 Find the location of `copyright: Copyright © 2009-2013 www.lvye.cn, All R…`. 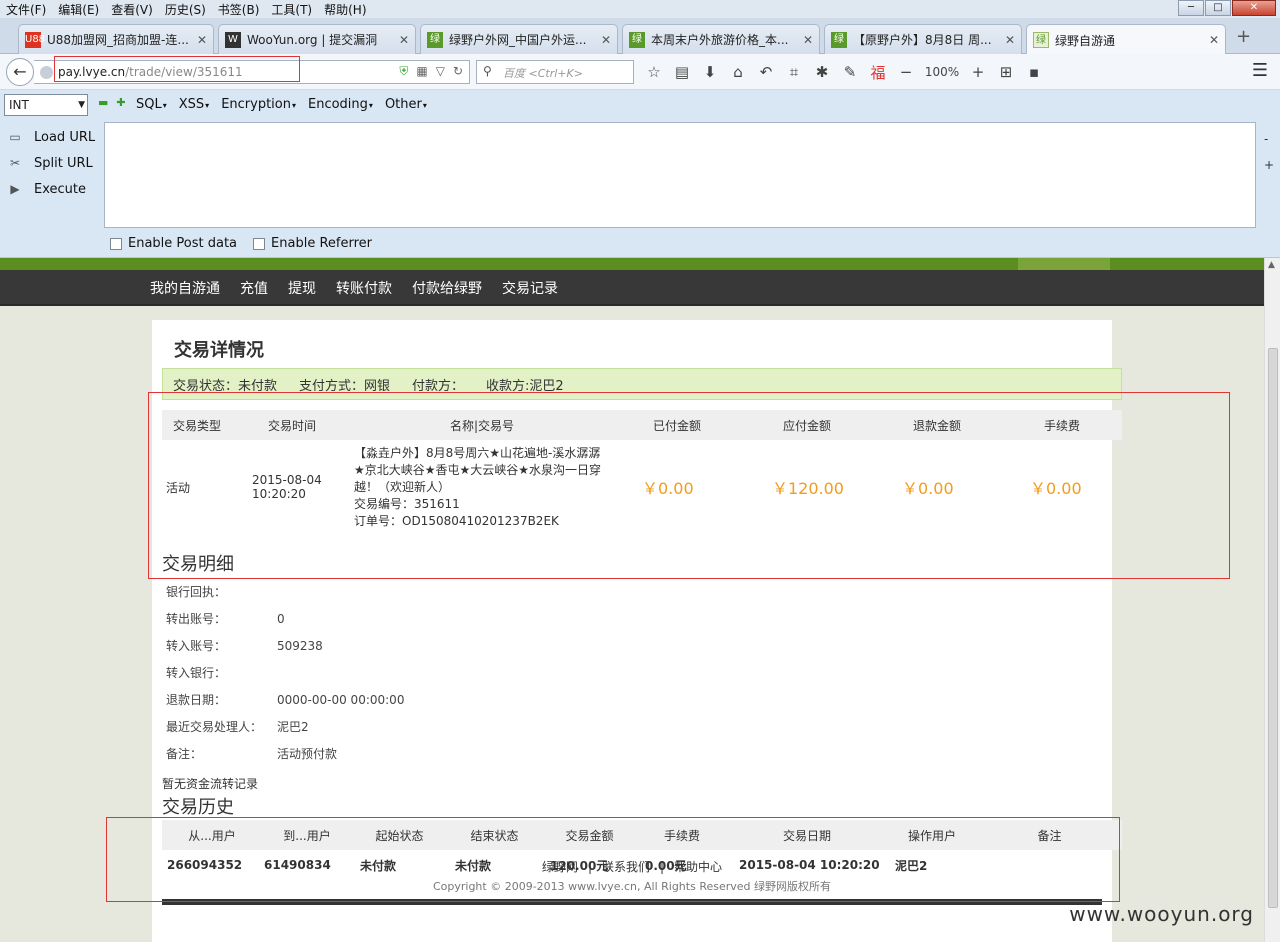

copyright: Copyright © 2009-2013 www.lvye.cn, All R… is located at coordinates (632, 886).